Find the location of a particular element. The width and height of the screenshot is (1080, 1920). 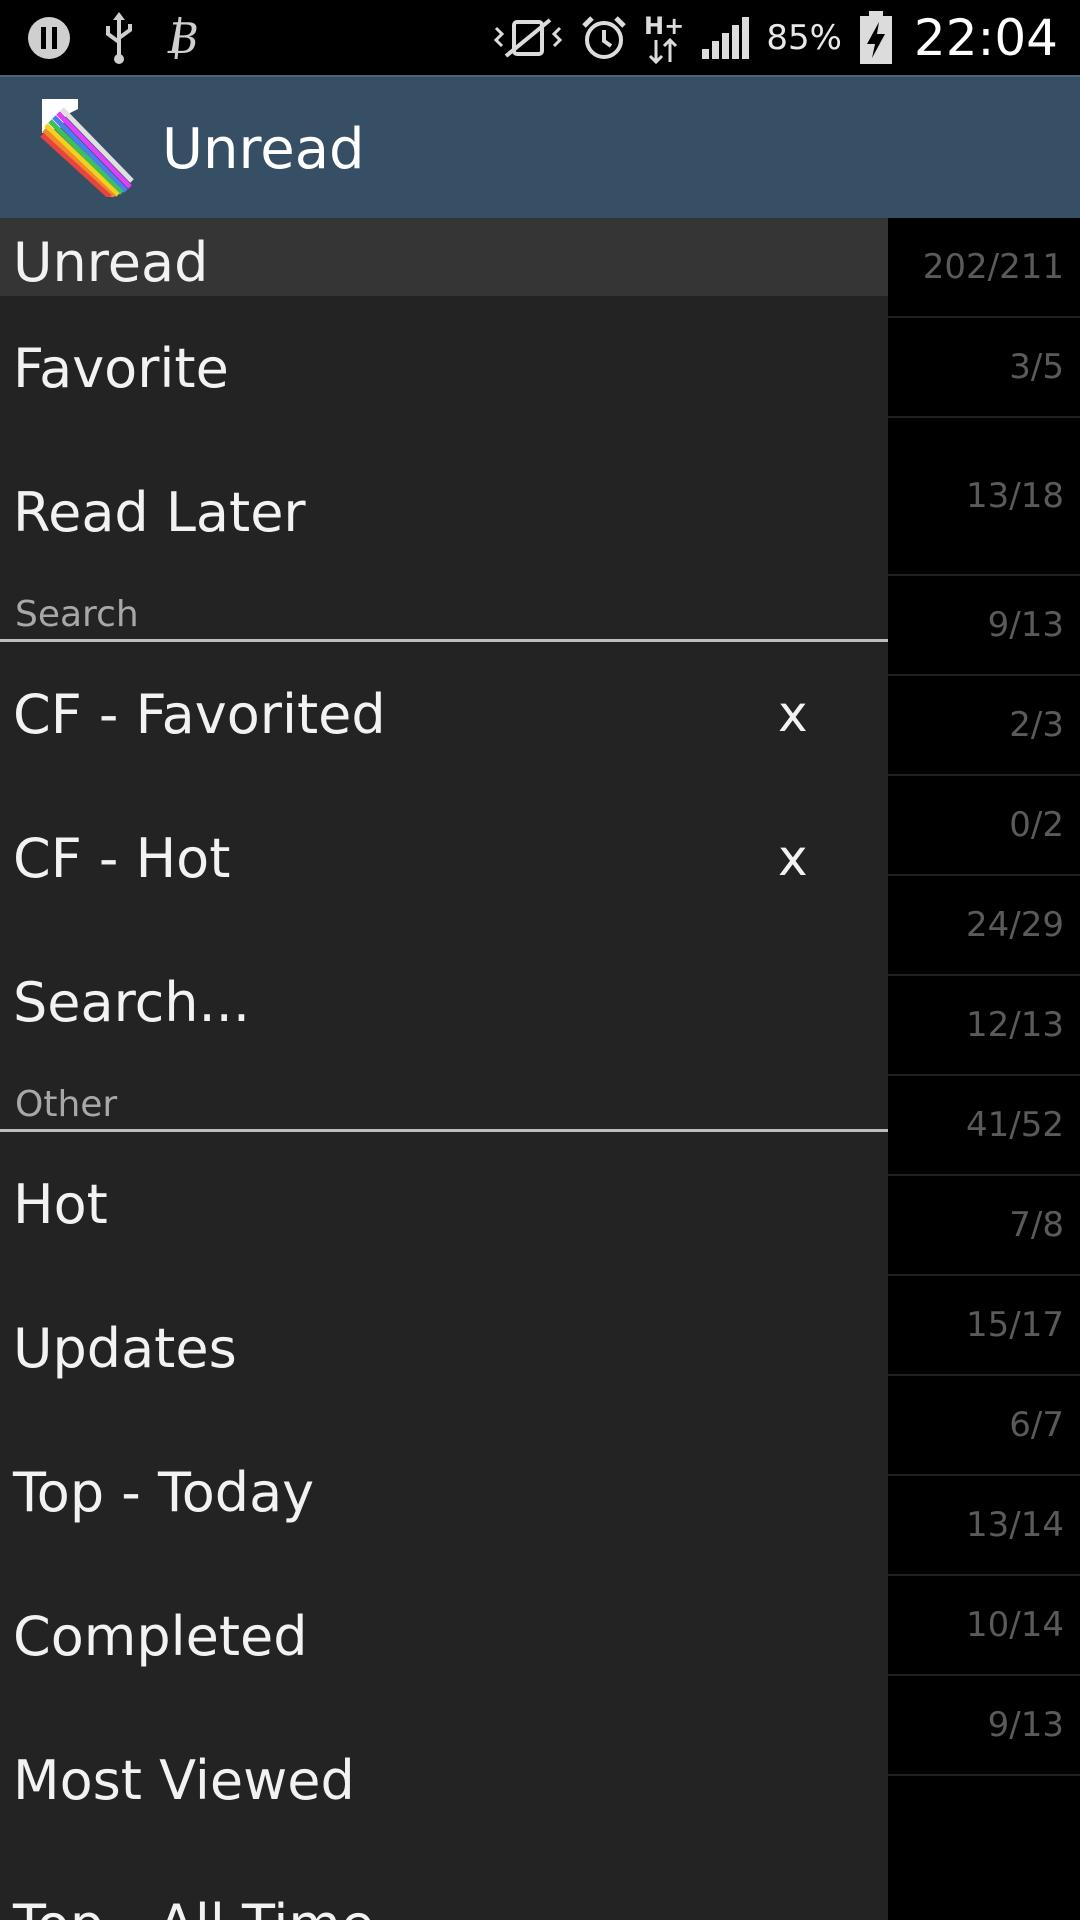

app-logo-icon is located at coordinates (90, 148).